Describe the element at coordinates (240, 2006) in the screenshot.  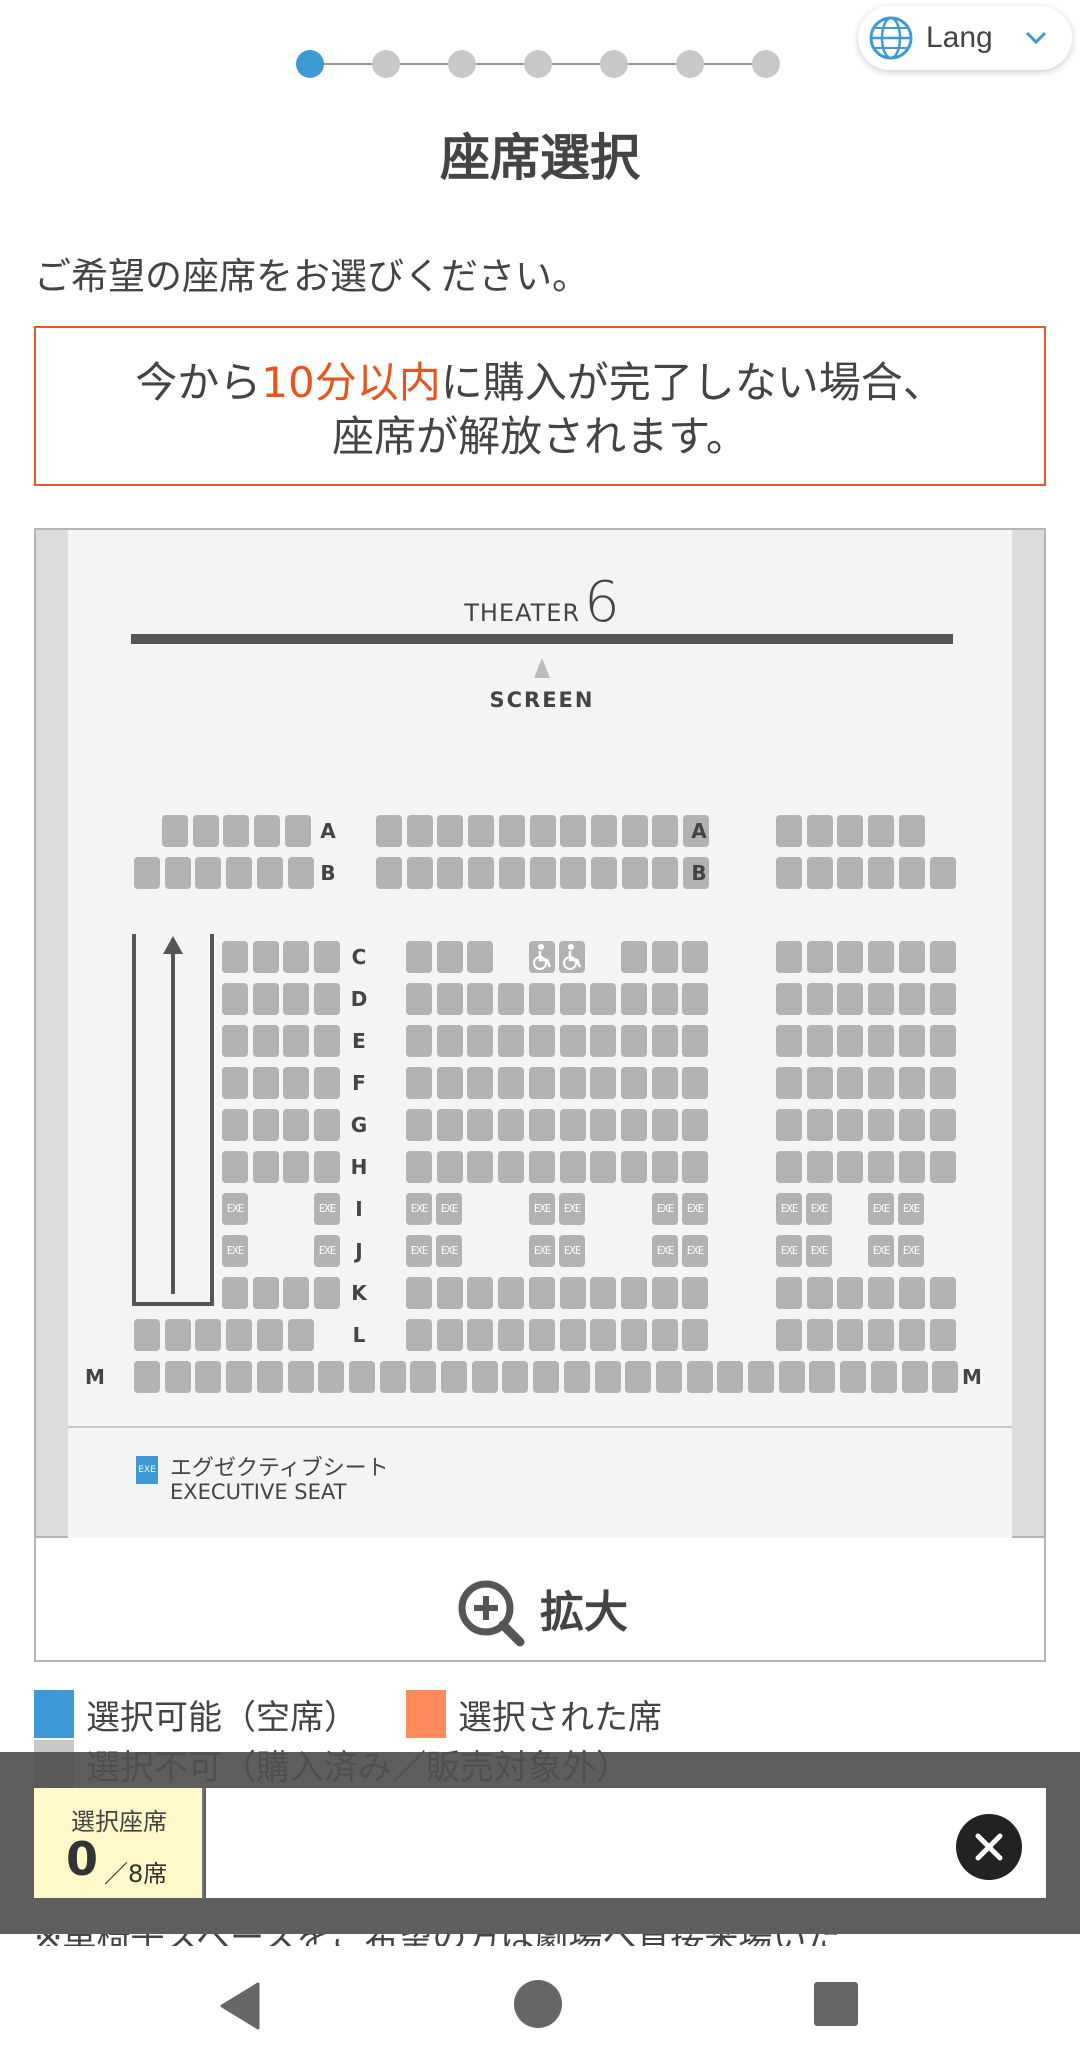
I see `back-icon` at that location.